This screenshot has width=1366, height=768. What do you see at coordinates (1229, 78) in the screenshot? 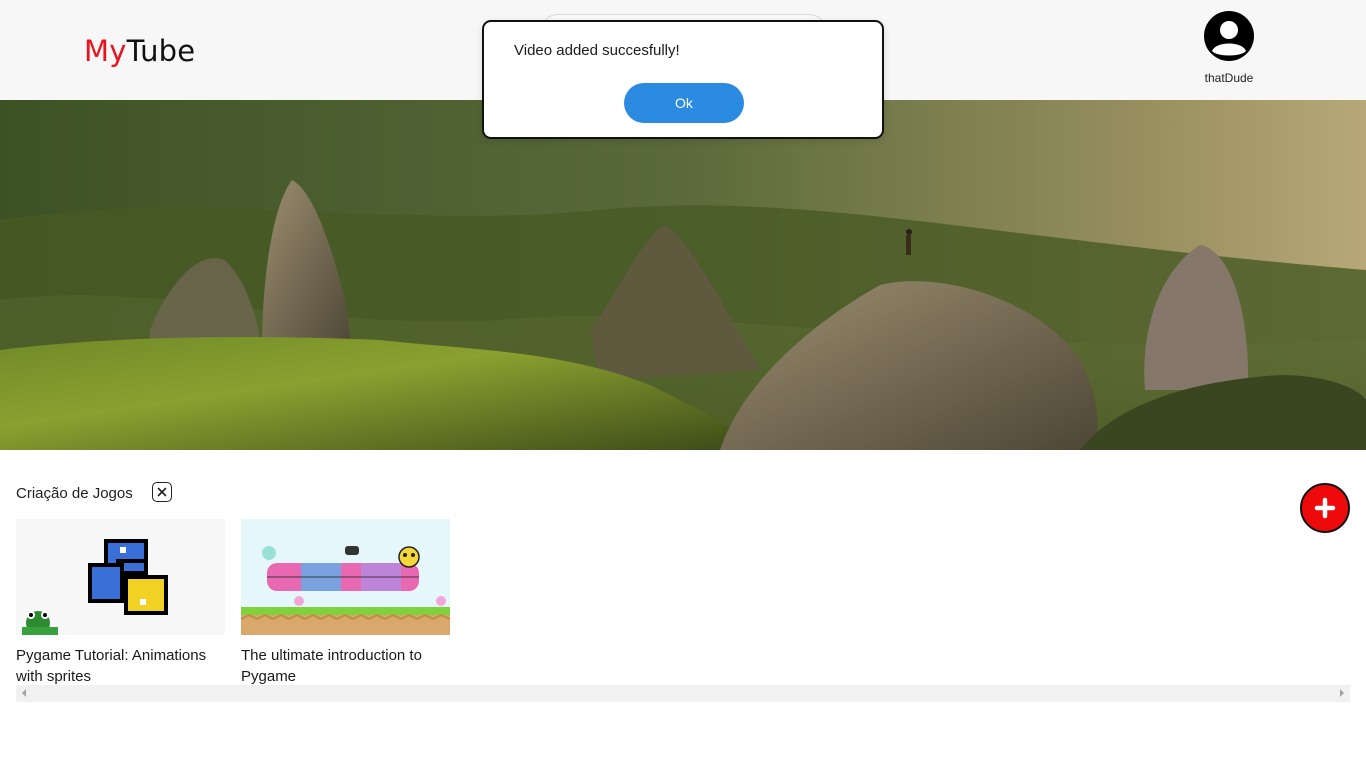
I see `username: thatDude` at bounding box center [1229, 78].